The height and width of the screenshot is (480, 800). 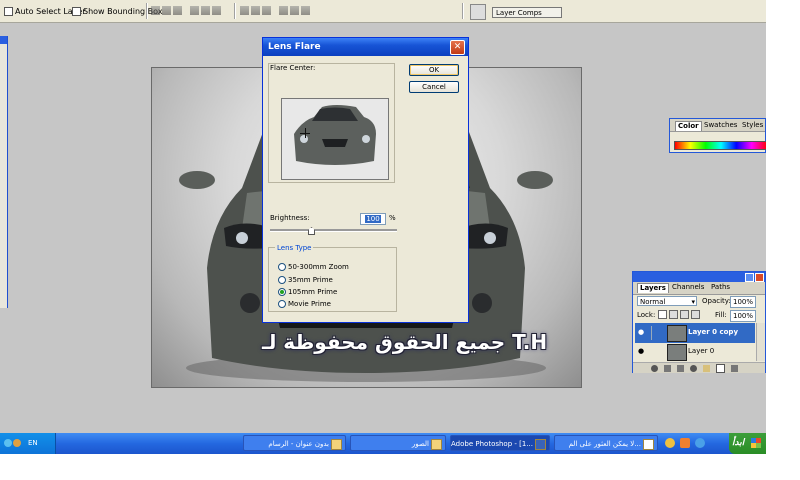 What do you see at coordinates (701, 351) in the screenshot?
I see `layer-name: Layer 0` at bounding box center [701, 351].